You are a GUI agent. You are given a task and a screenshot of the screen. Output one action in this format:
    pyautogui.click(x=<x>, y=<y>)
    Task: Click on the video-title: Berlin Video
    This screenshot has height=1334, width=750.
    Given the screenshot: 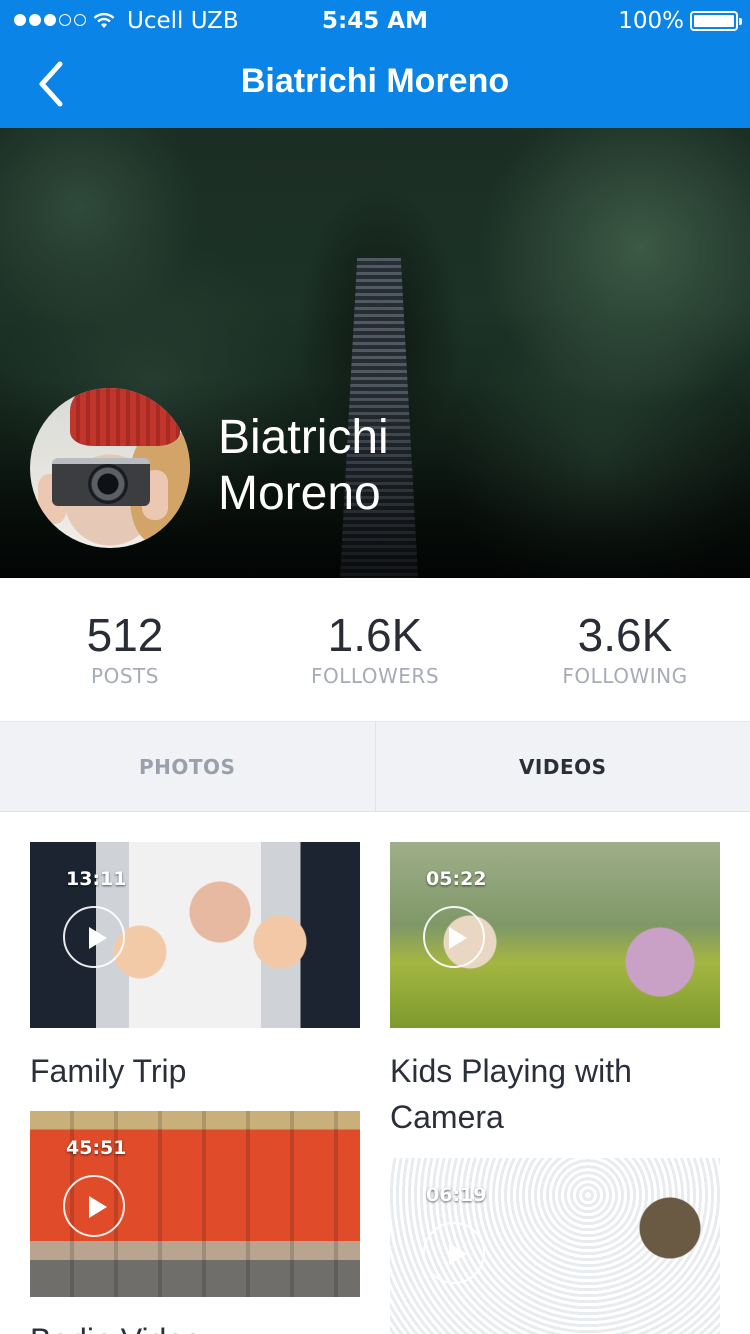 What is the action you would take?
    pyautogui.click(x=195, y=1325)
    